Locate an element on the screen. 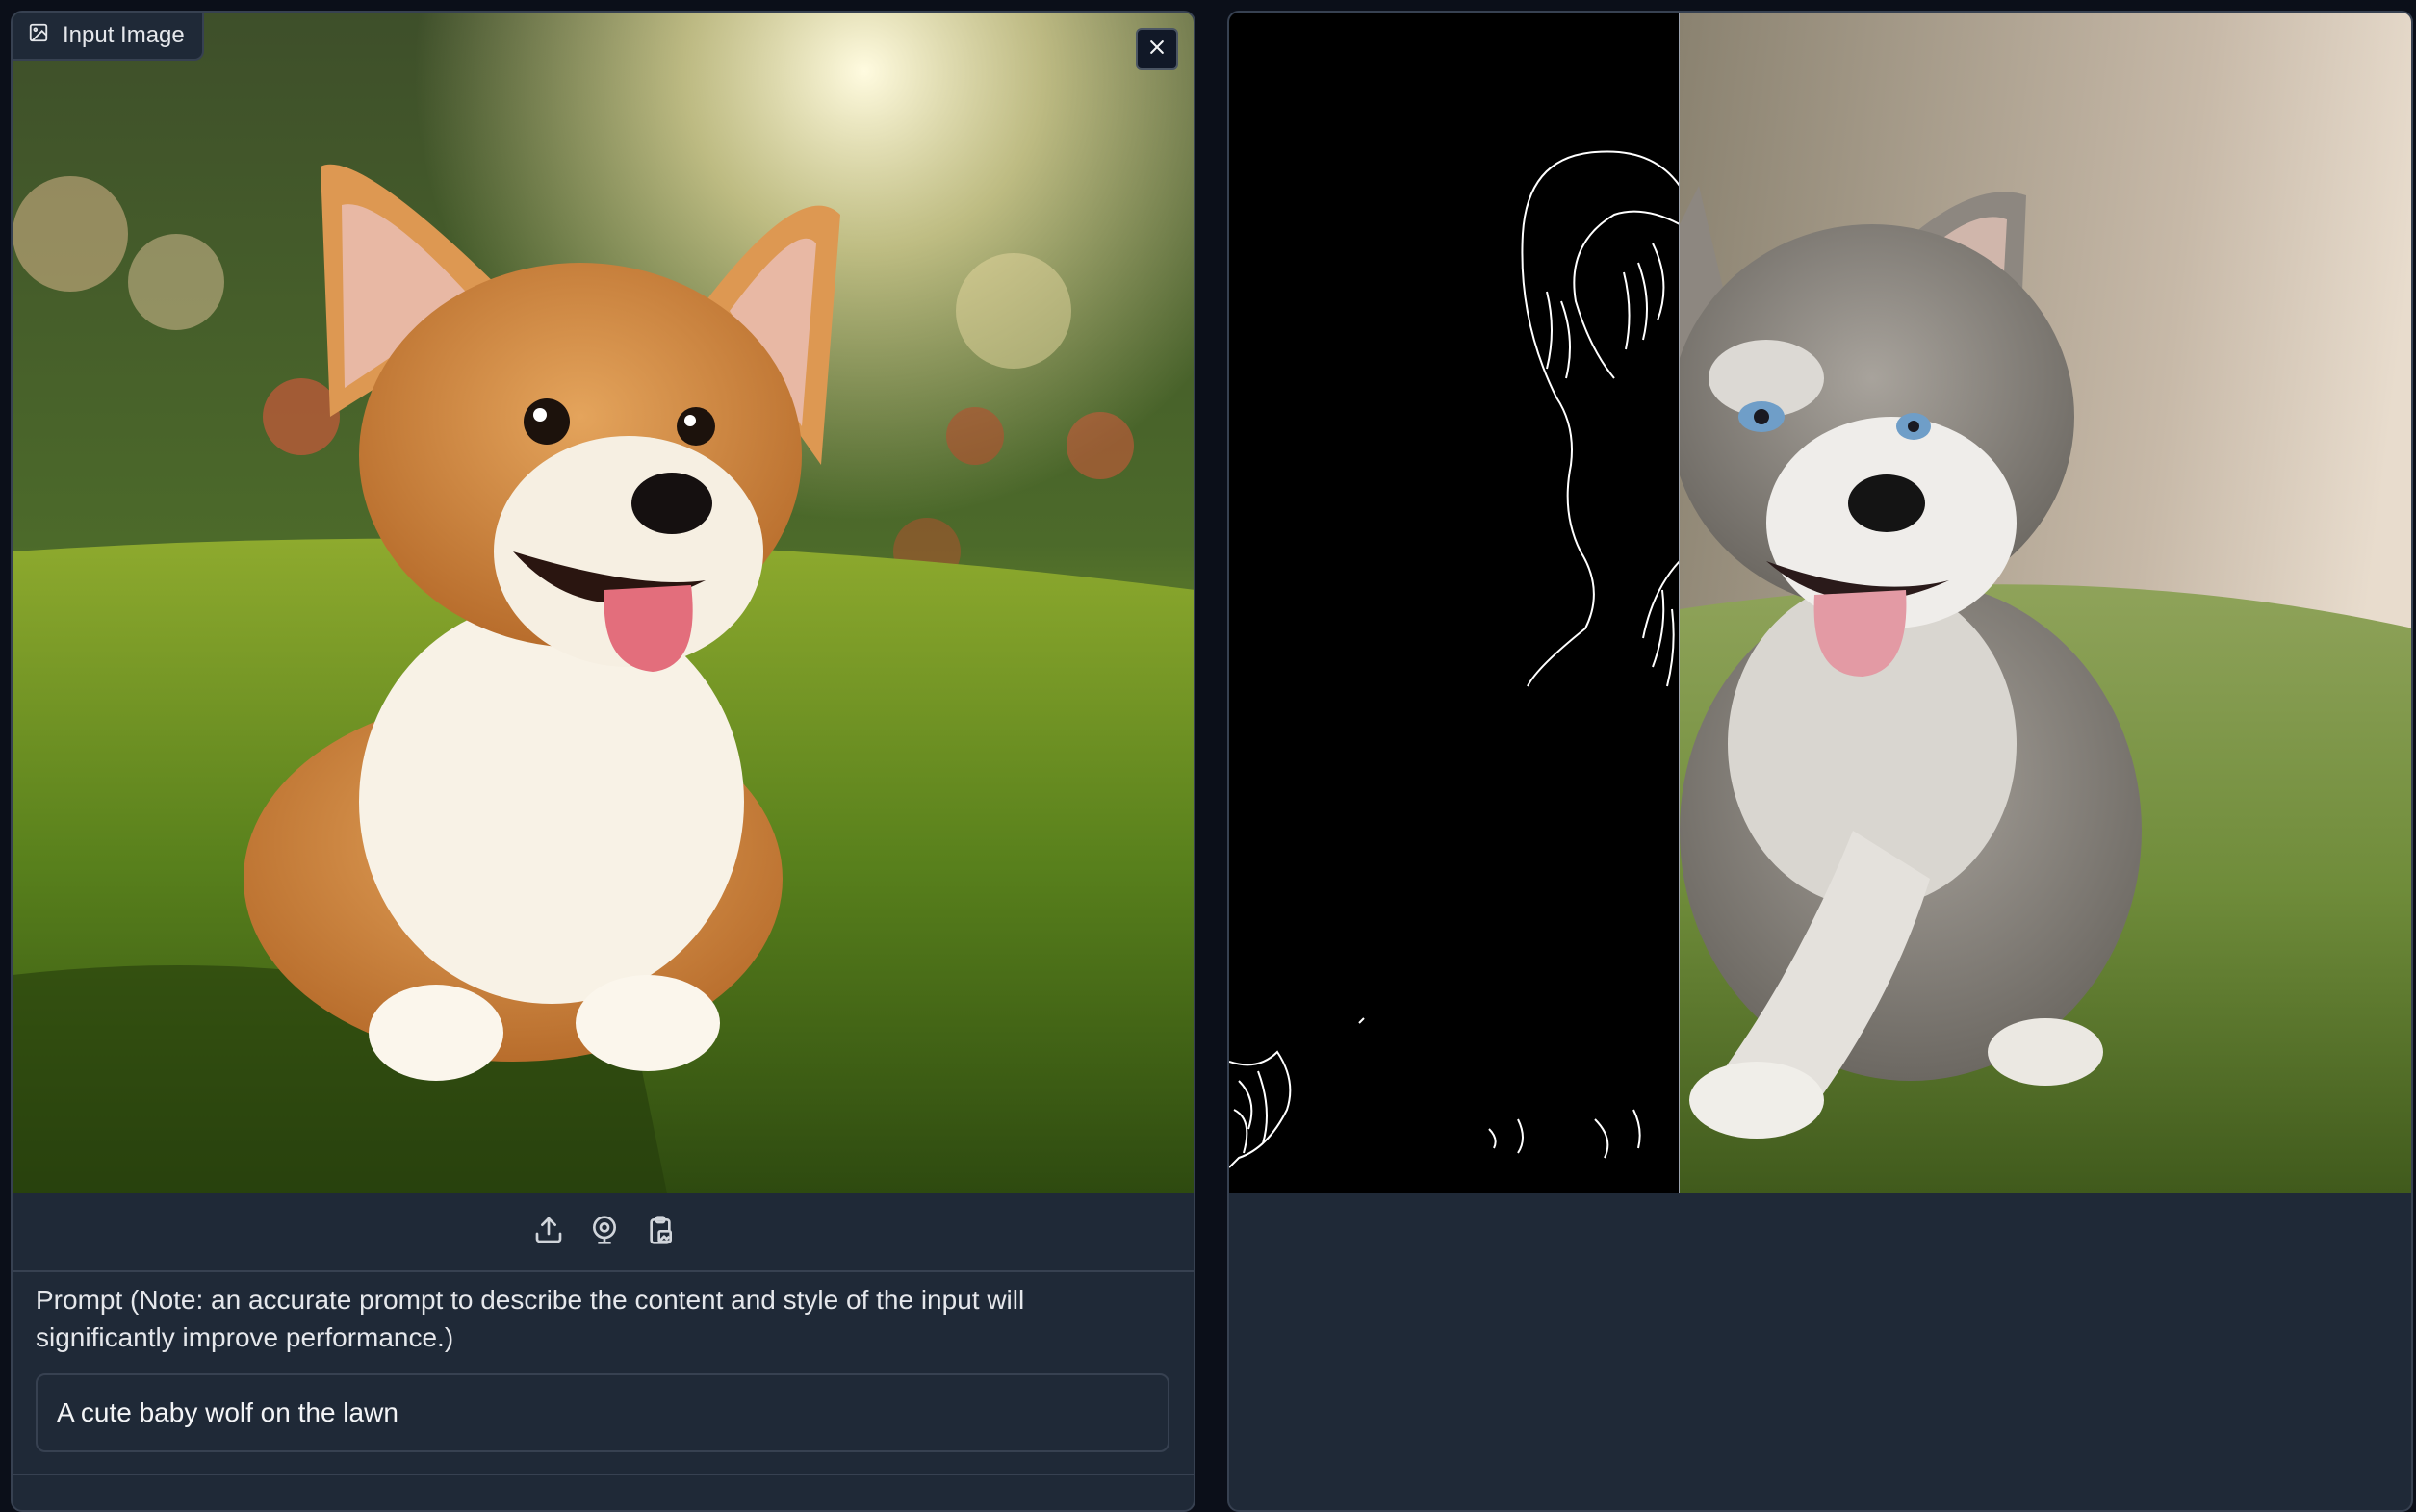 The height and width of the screenshot is (1512, 2416). upload-button is located at coordinates (548, 1232).